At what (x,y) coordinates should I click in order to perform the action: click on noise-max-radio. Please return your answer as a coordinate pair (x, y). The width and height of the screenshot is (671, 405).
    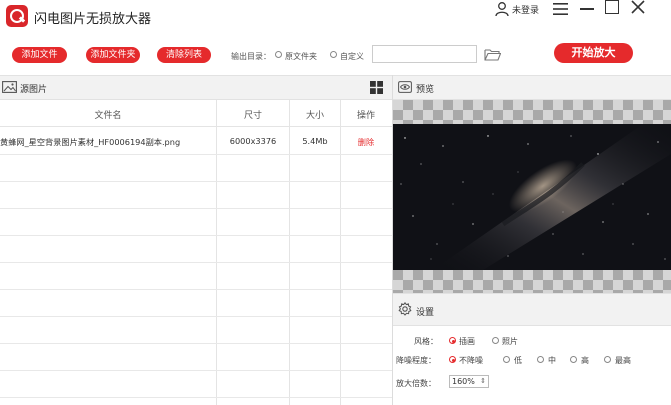
    Looking at the image, I should click on (607, 359).